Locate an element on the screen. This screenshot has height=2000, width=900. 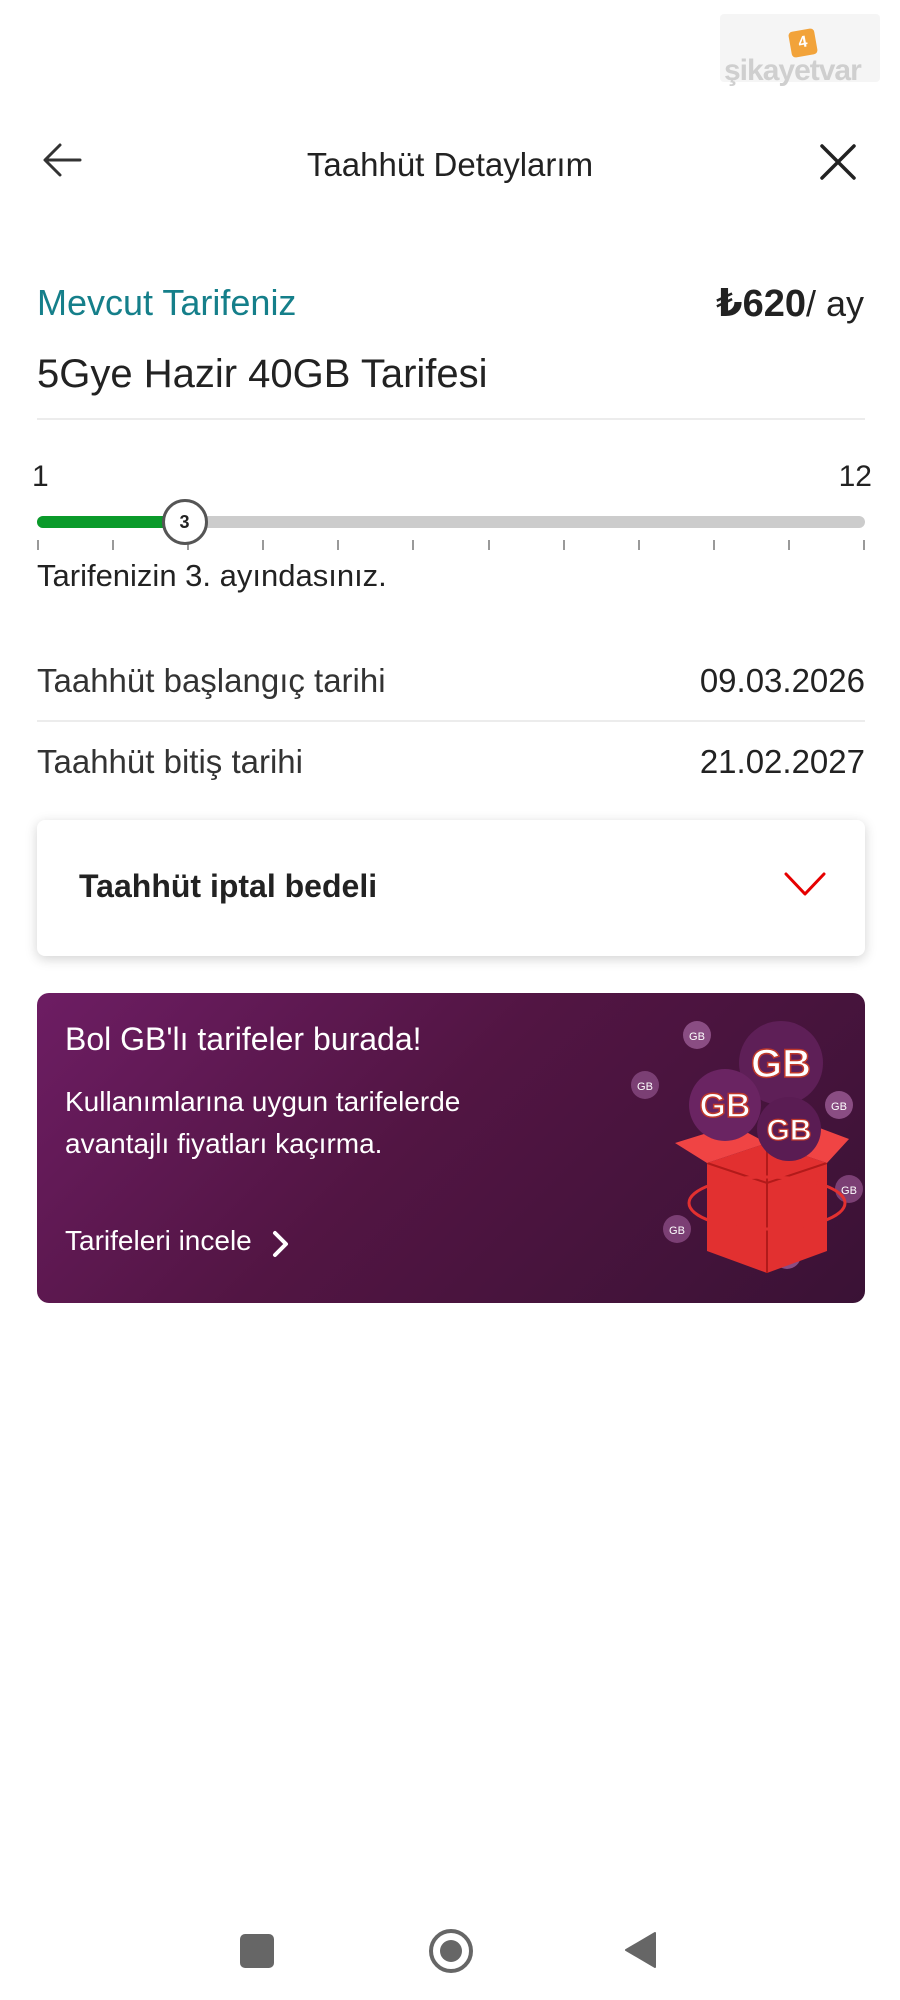
month-status-text: Tarifenizin 3. ayındasınız. is located at coordinates (212, 575).